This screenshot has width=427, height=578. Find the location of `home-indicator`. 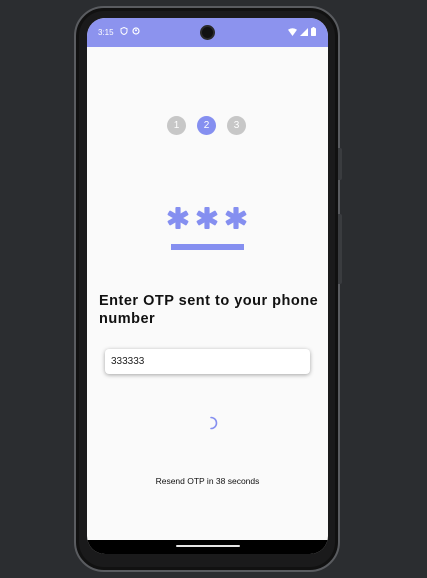

home-indicator is located at coordinates (208, 546).